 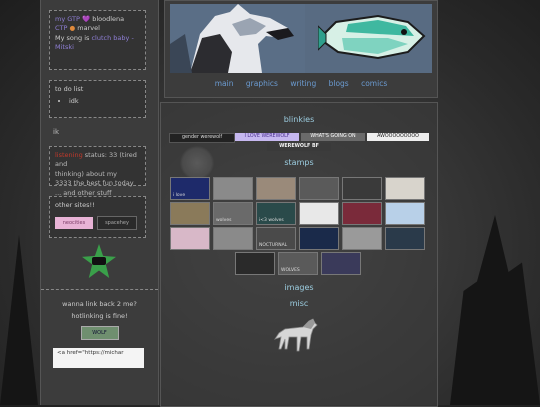 I want to click on gtp-line: my GTP 💜 bloodlena, so click(x=97, y=19).